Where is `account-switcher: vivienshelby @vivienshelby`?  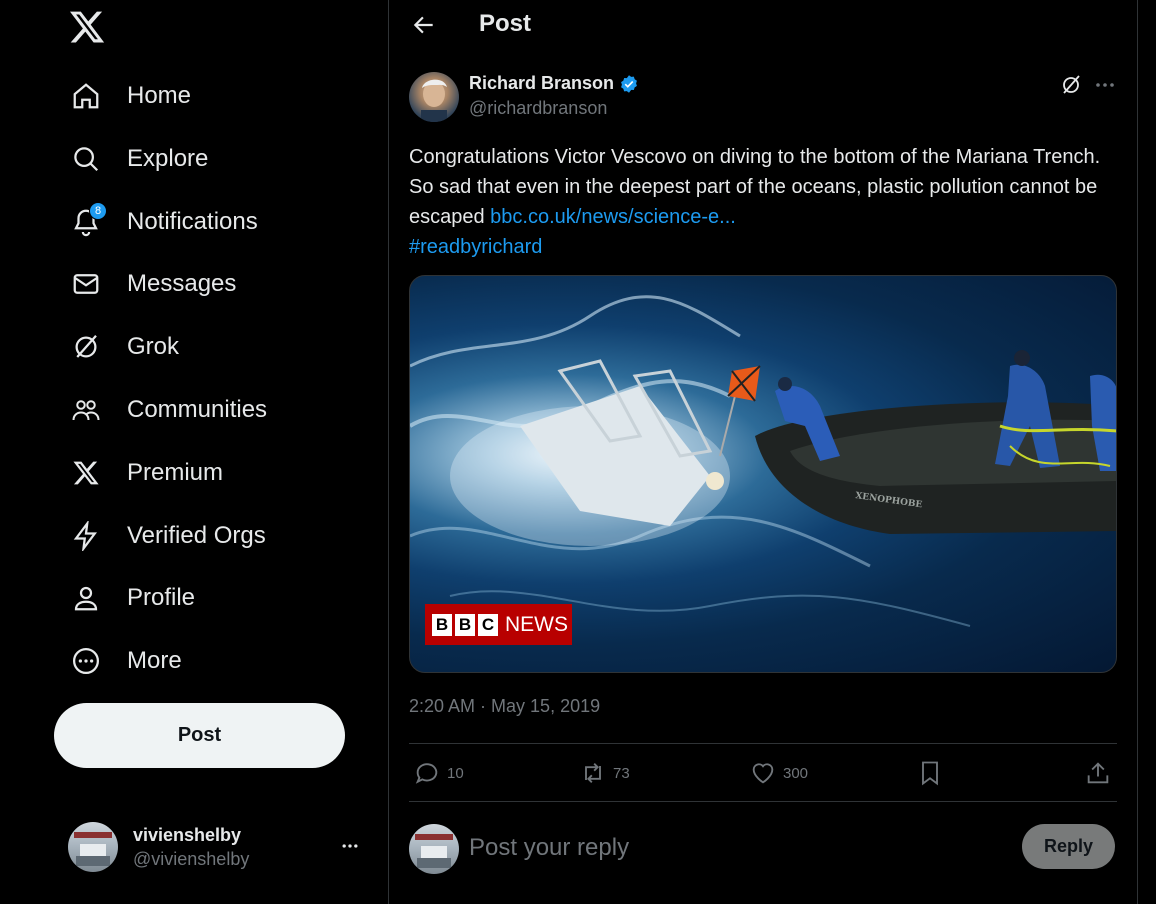 account-switcher: vivienshelby @vivienshelby is located at coordinates (218, 847).